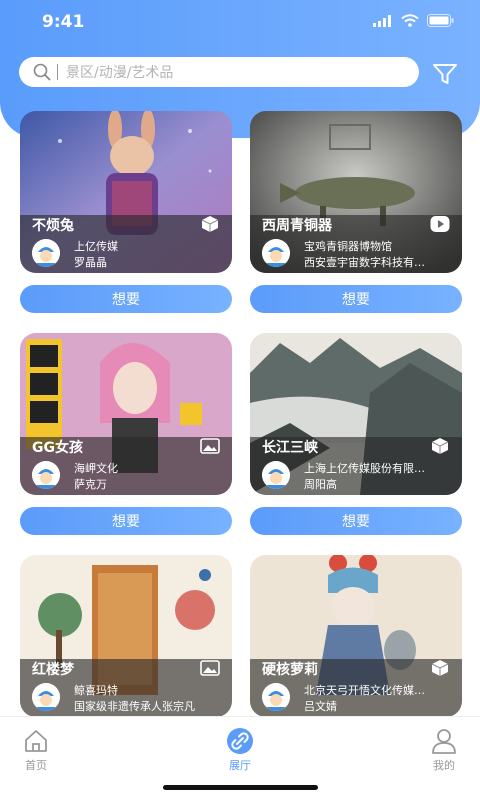  Describe the element at coordinates (96, 468) in the screenshot. I see `card-publisher: 海岬文化` at that location.